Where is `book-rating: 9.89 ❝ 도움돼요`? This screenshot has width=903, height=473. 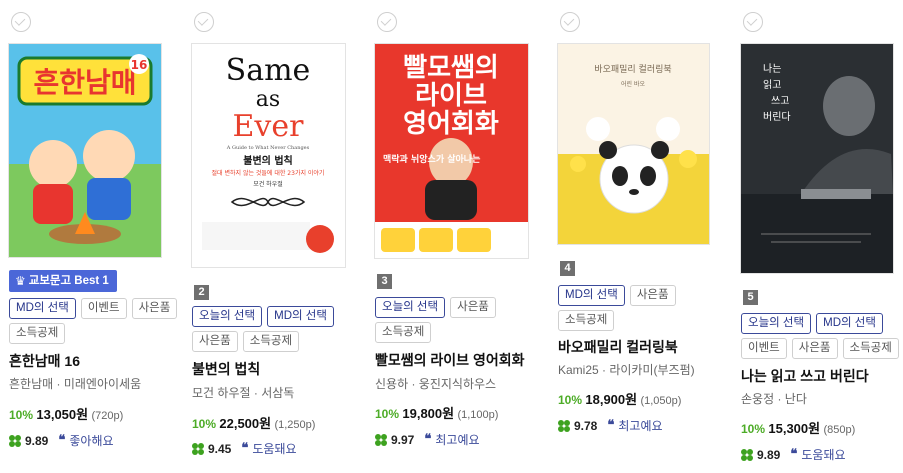 book-rating: 9.89 ❝ 도움돼요 is located at coordinates (793, 454).